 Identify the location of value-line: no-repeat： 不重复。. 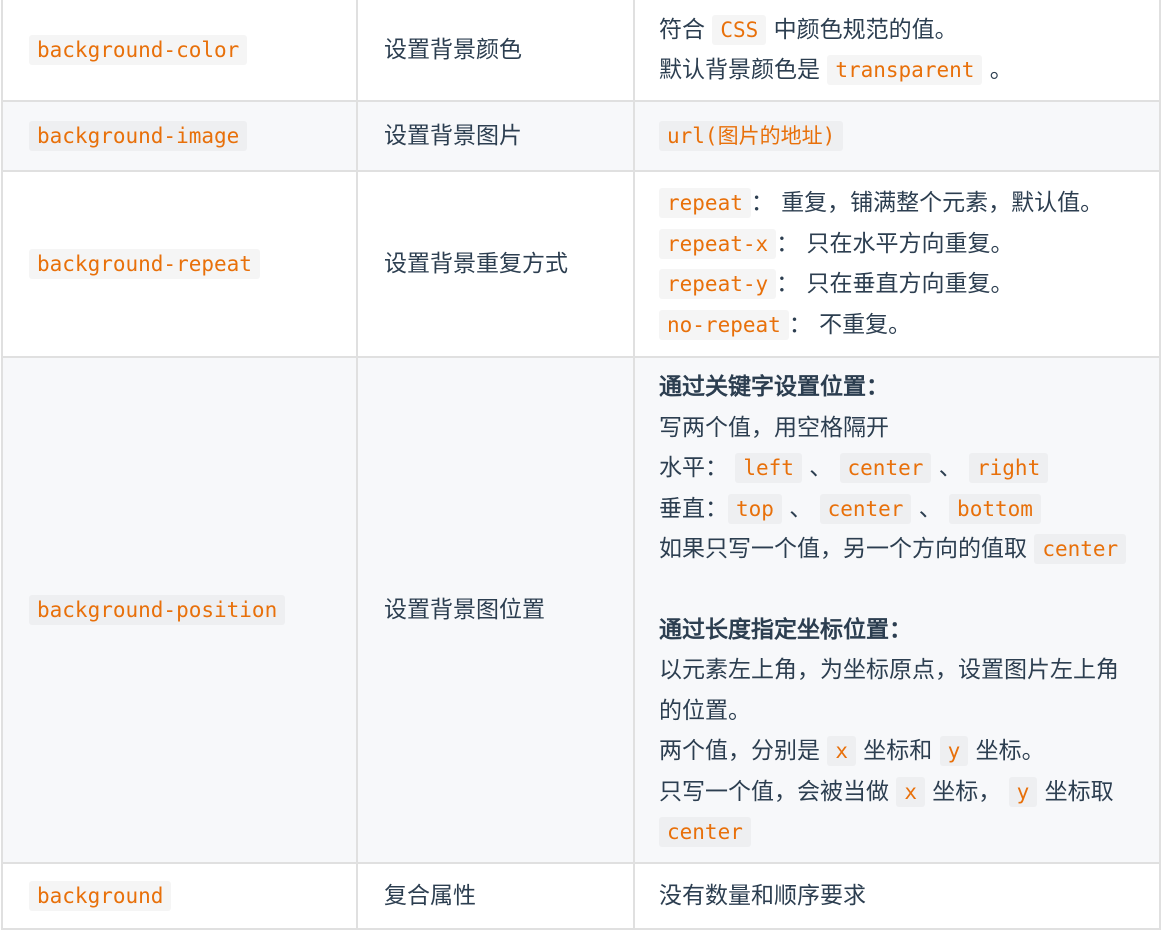
(899, 325).